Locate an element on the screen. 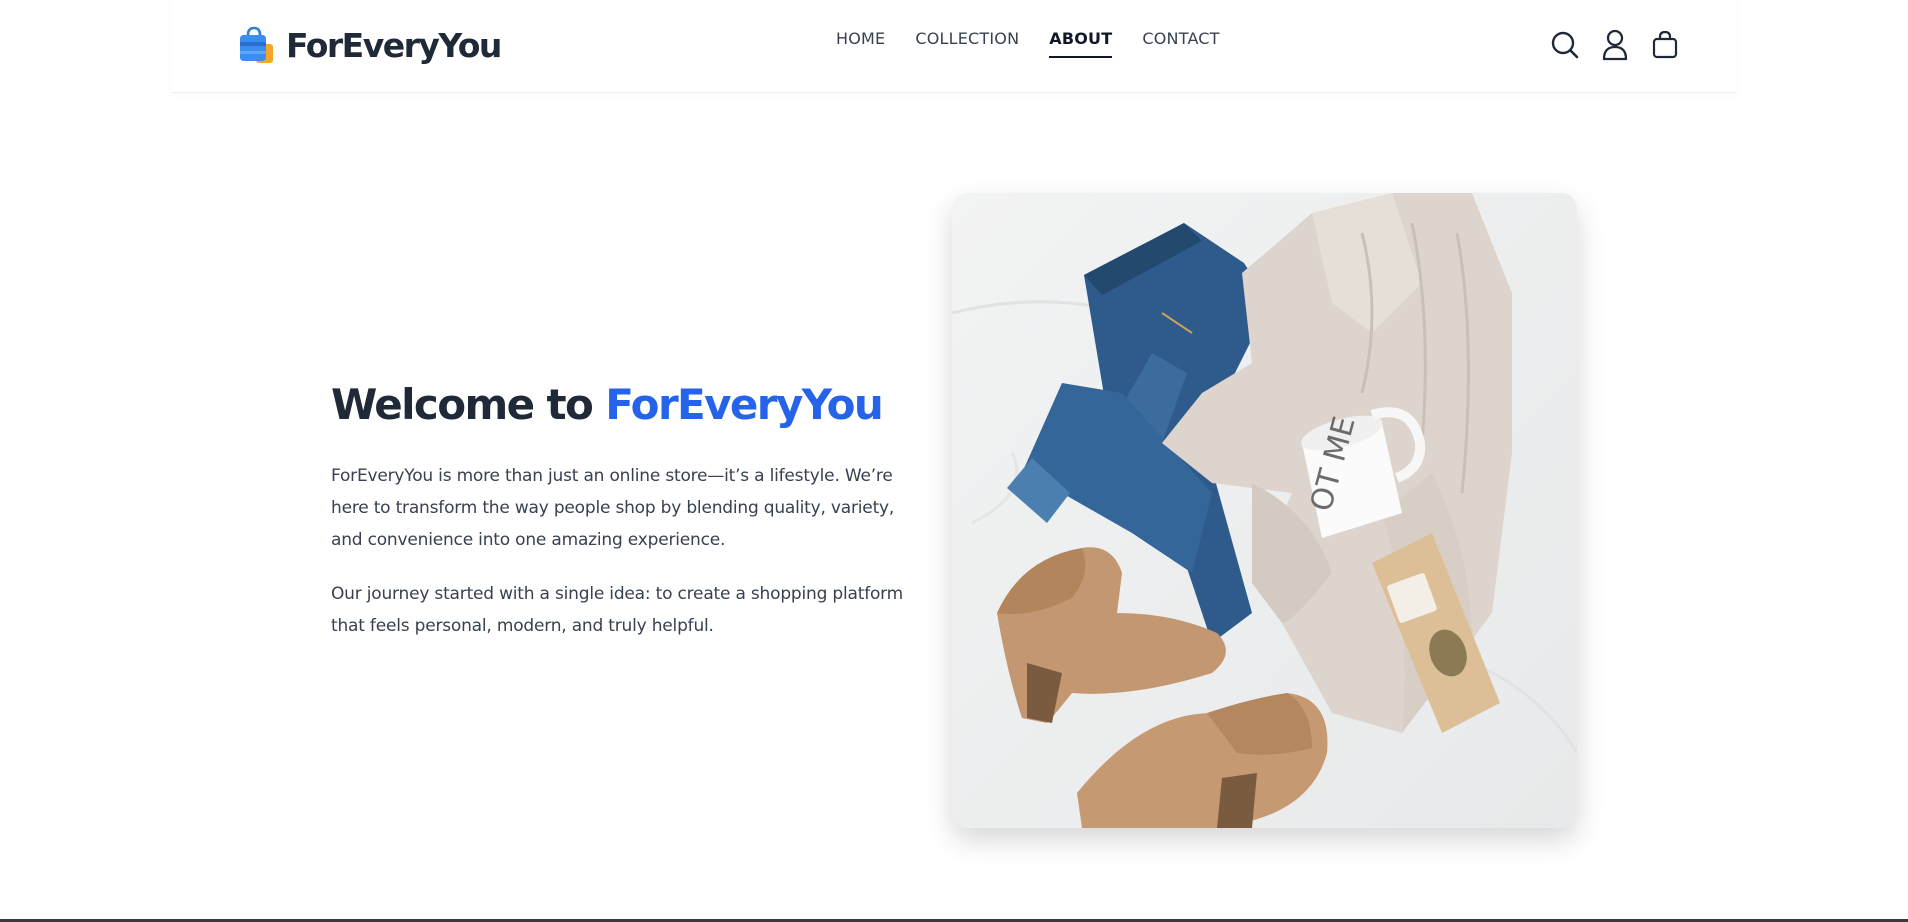 The image size is (1908, 922). search-icon is located at coordinates (1565, 45).